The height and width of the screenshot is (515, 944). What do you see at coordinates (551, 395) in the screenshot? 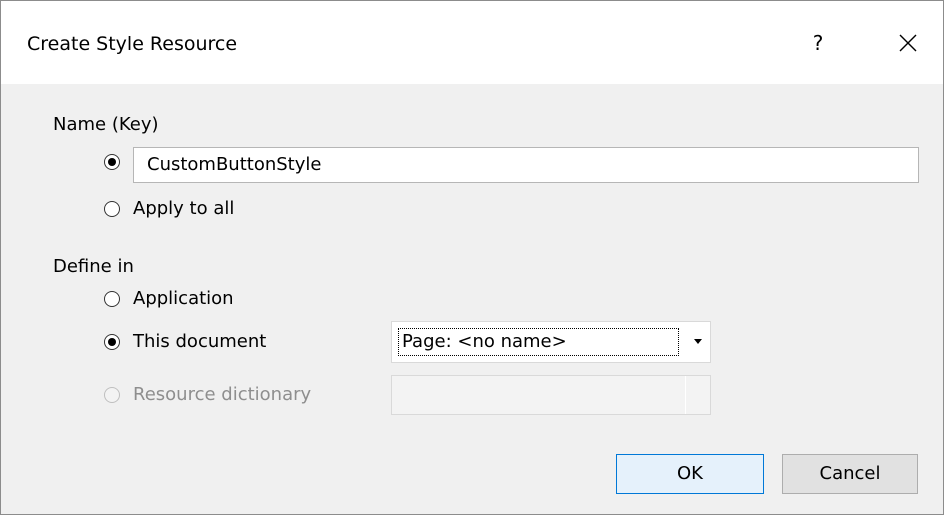
I see `resource-dictionary-combo` at bounding box center [551, 395].